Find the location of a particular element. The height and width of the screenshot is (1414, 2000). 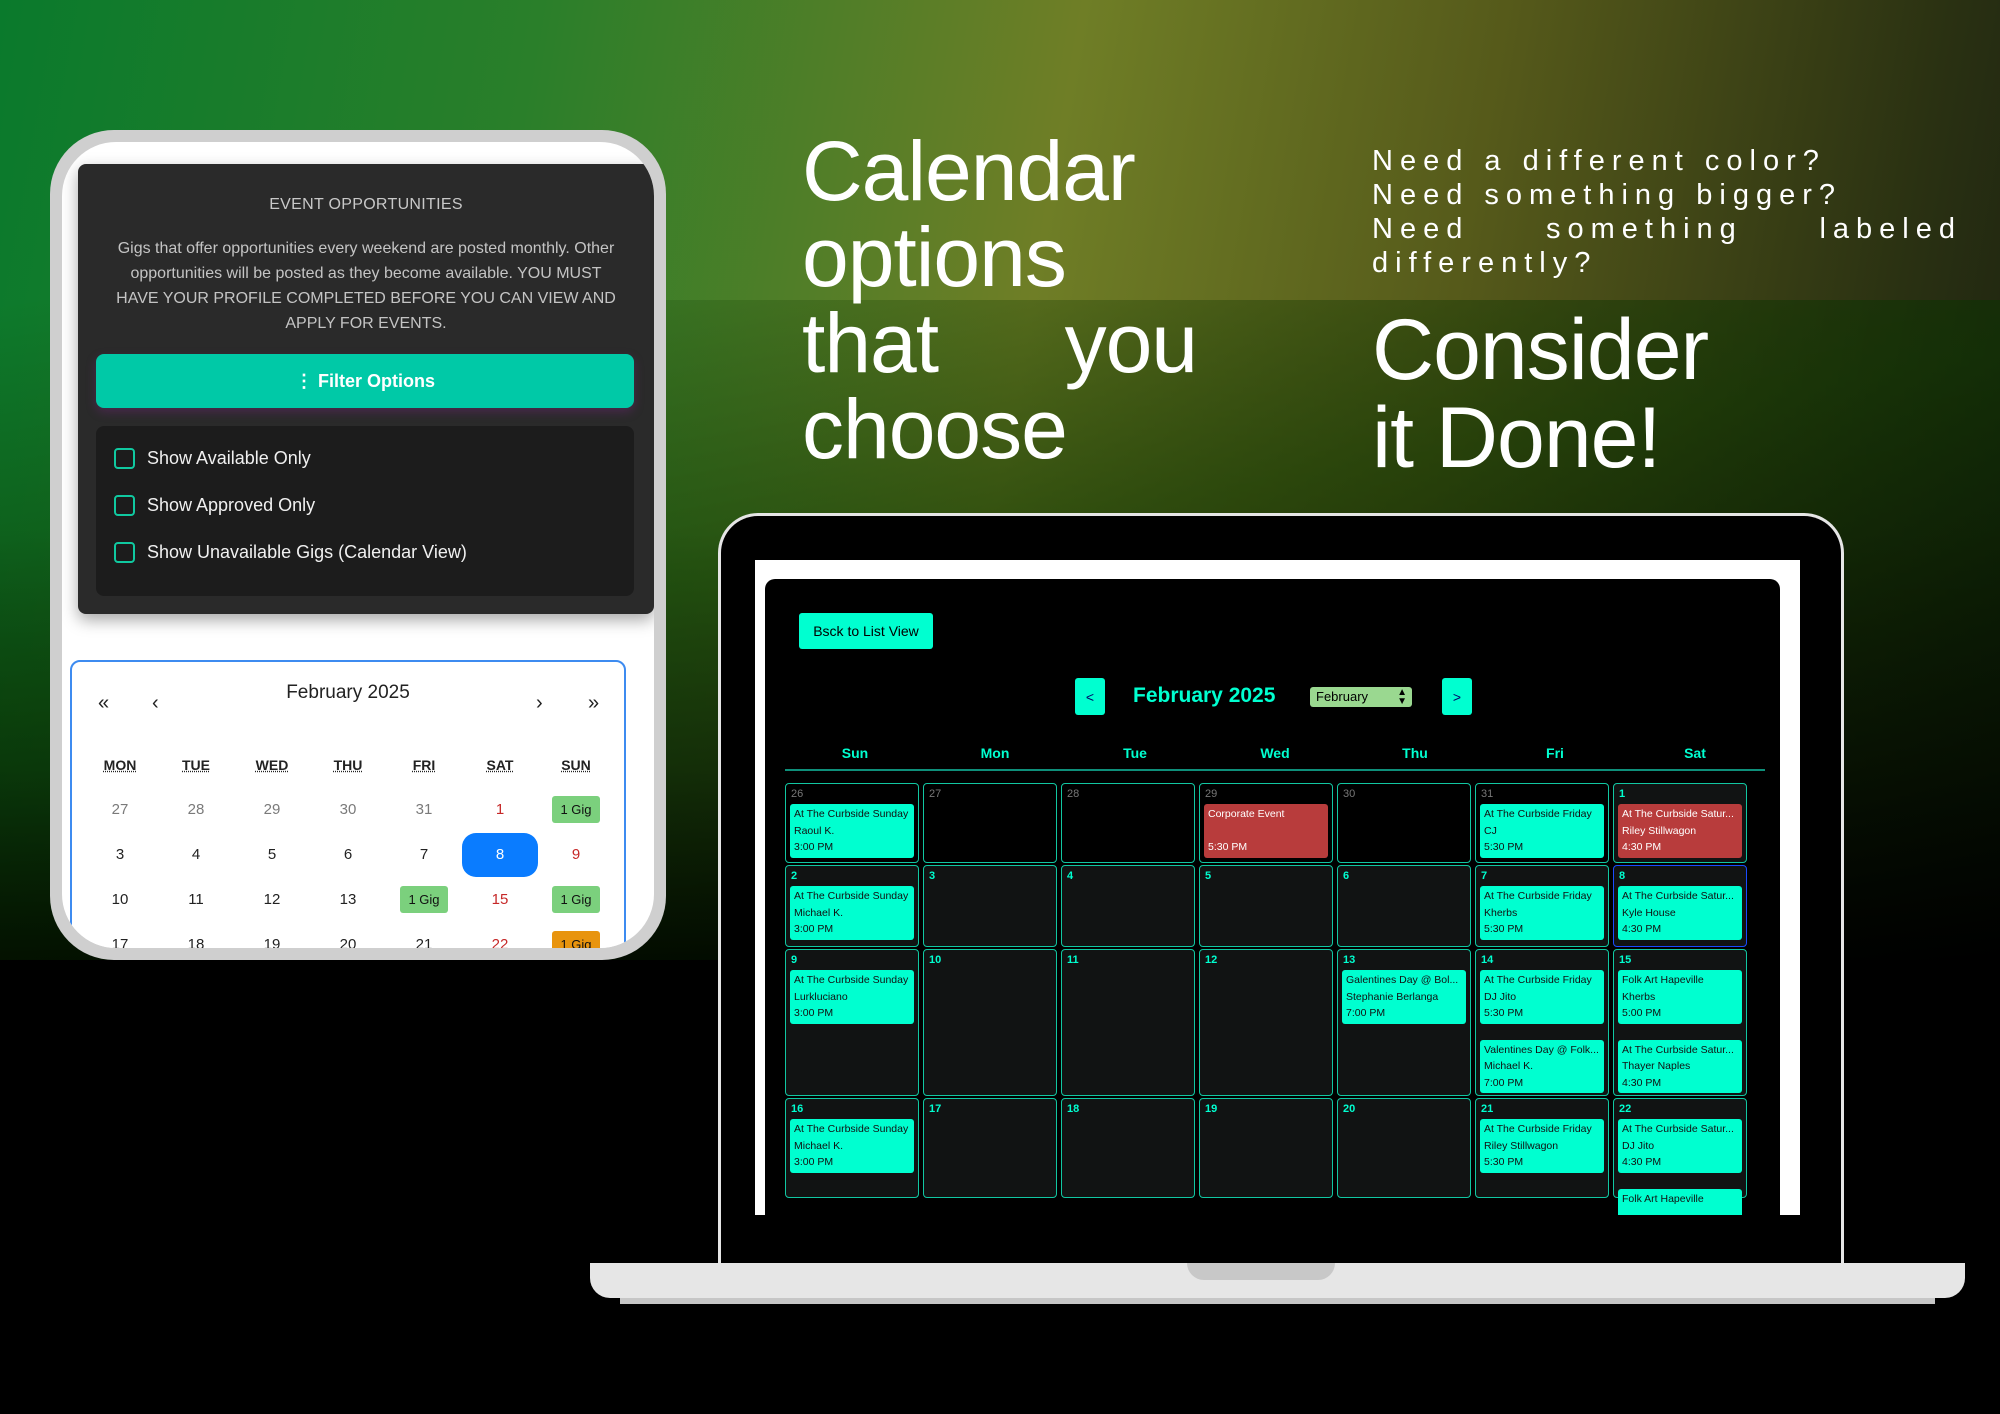

event-chip: Corporate Event 5:30 PM is located at coordinates (1266, 831).